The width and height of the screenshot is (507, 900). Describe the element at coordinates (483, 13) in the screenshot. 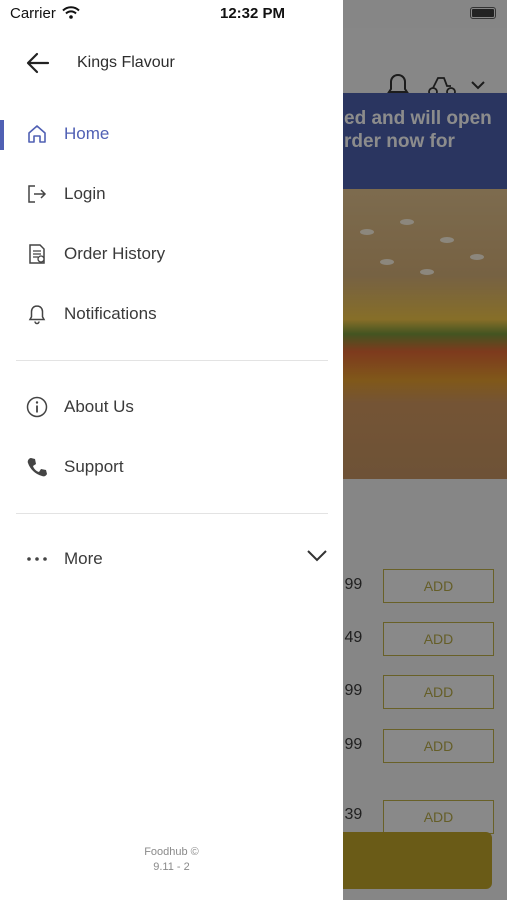

I see `battery-icon` at that location.